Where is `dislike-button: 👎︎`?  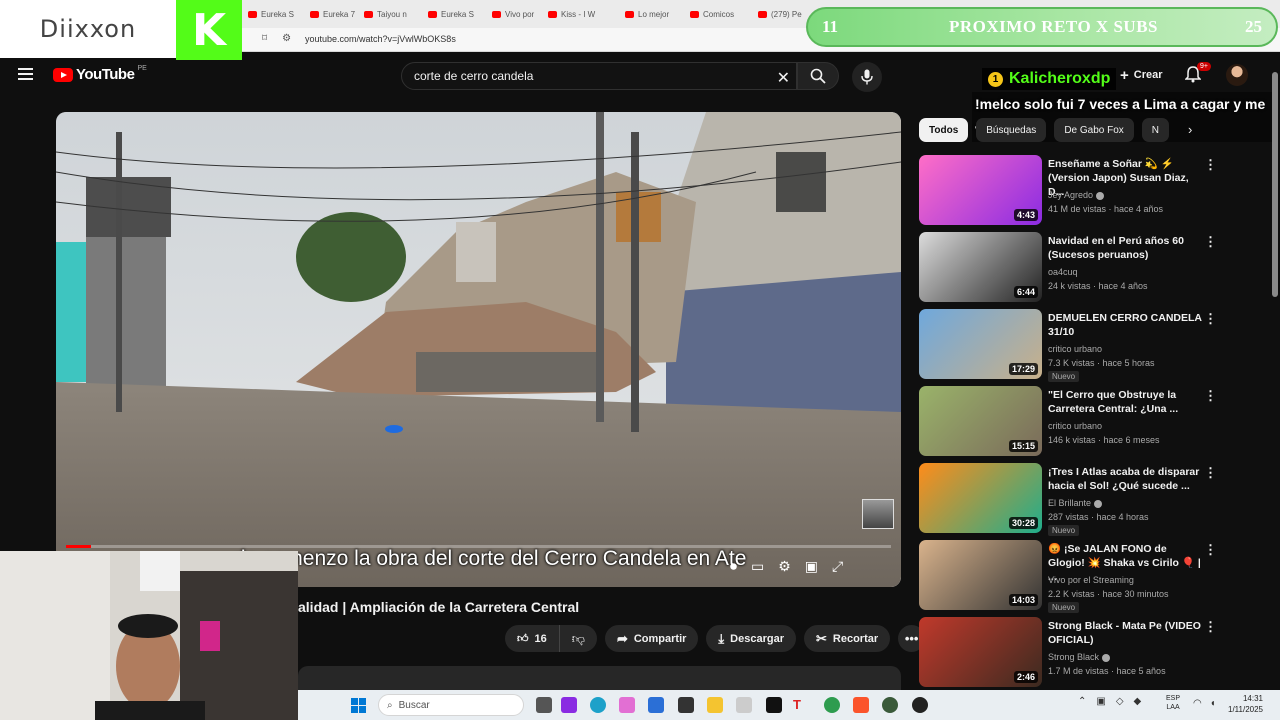 dislike-button: 👎︎ is located at coordinates (578, 638).